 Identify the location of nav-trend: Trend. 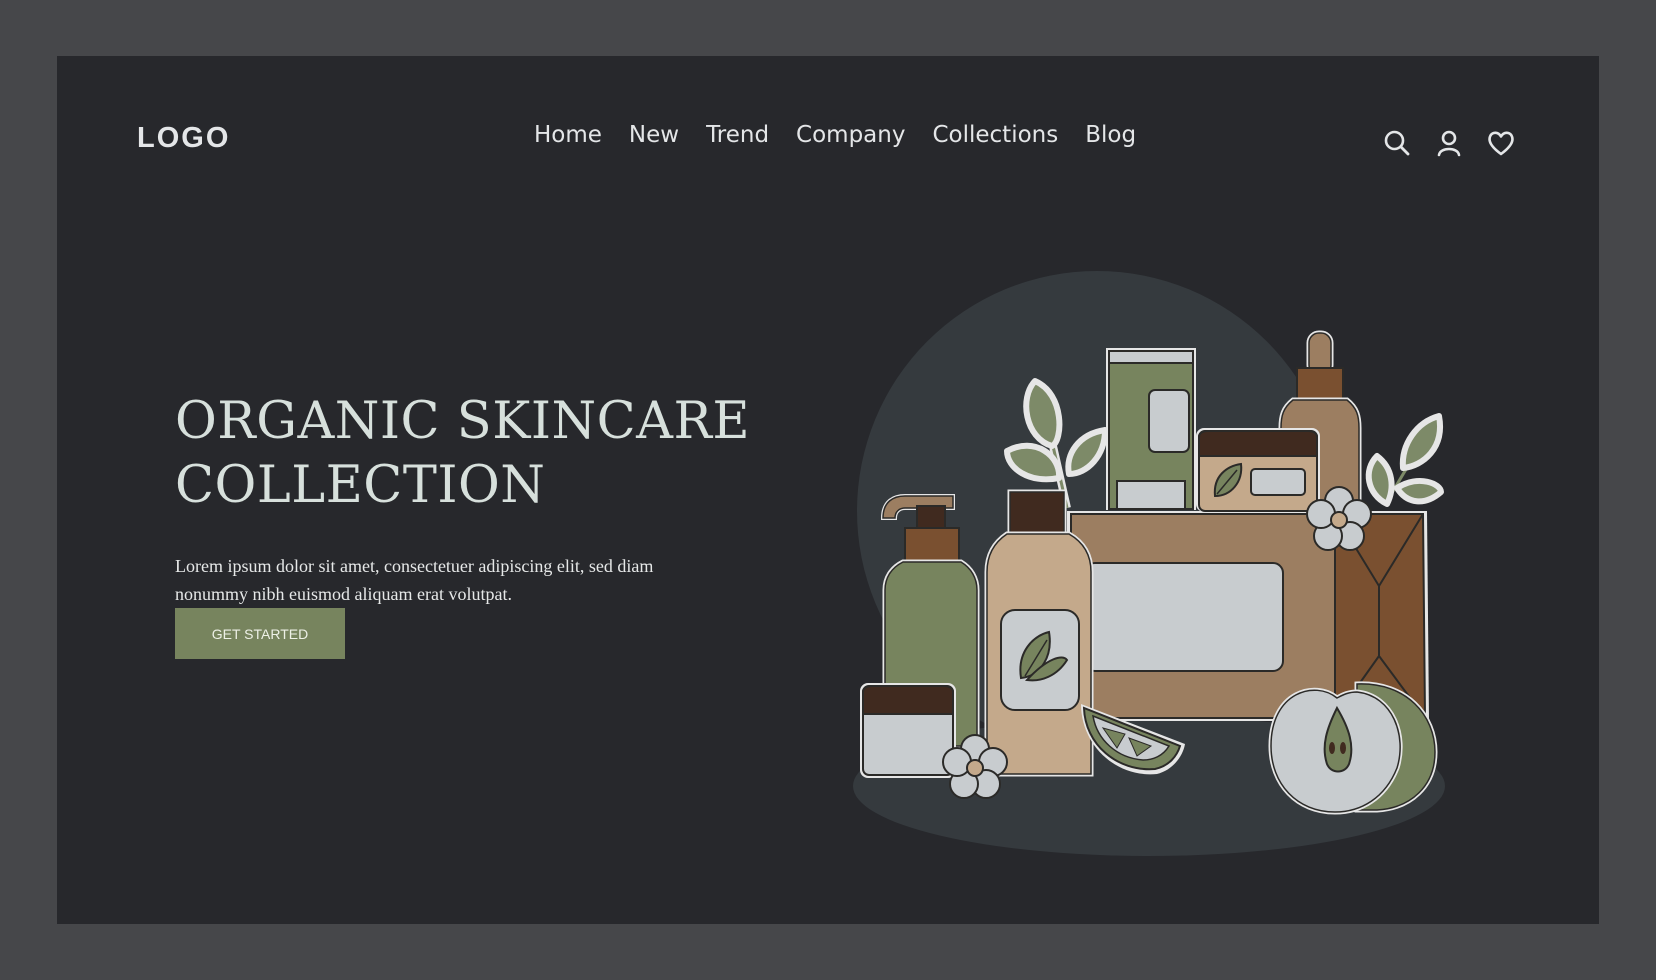
(737, 135).